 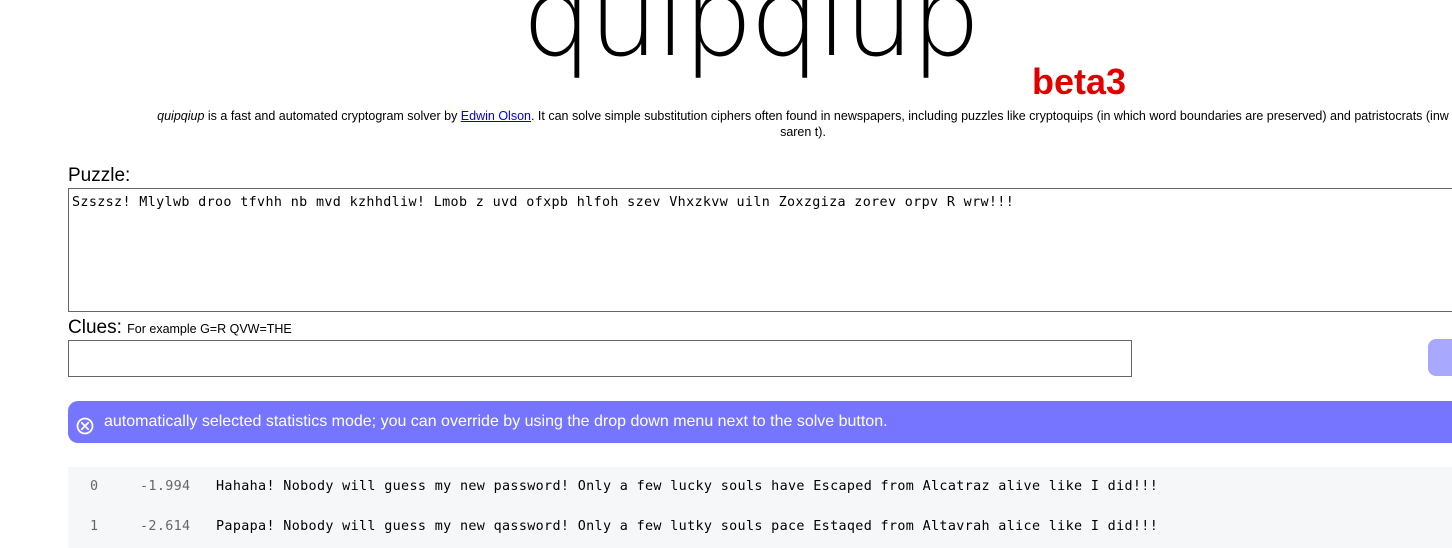 I want to click on logo: quipqiup, so click(x=751, y=40).